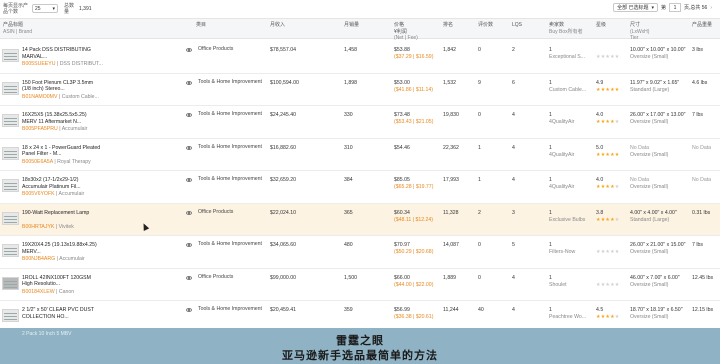 The image size is (720, 364). I want to click on monthly-sales: 310, so click(348, 147).